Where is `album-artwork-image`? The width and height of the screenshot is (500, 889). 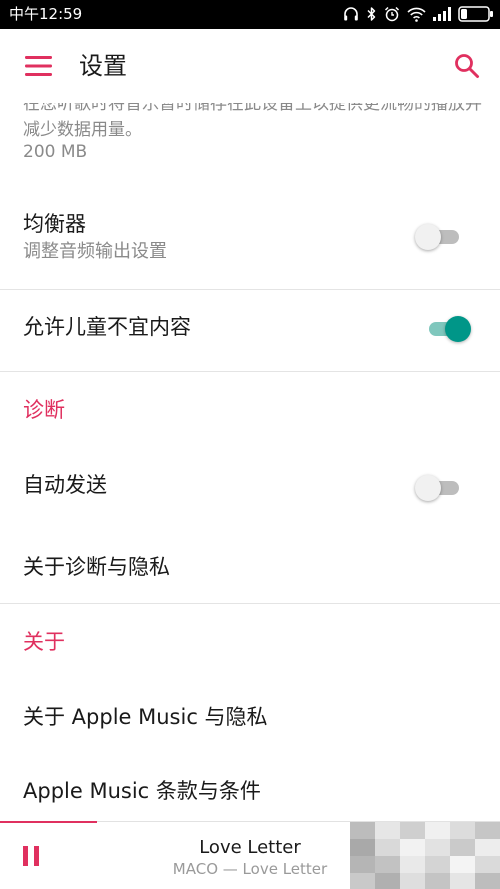 album-artwork-image is located at coordinates (425, 855).